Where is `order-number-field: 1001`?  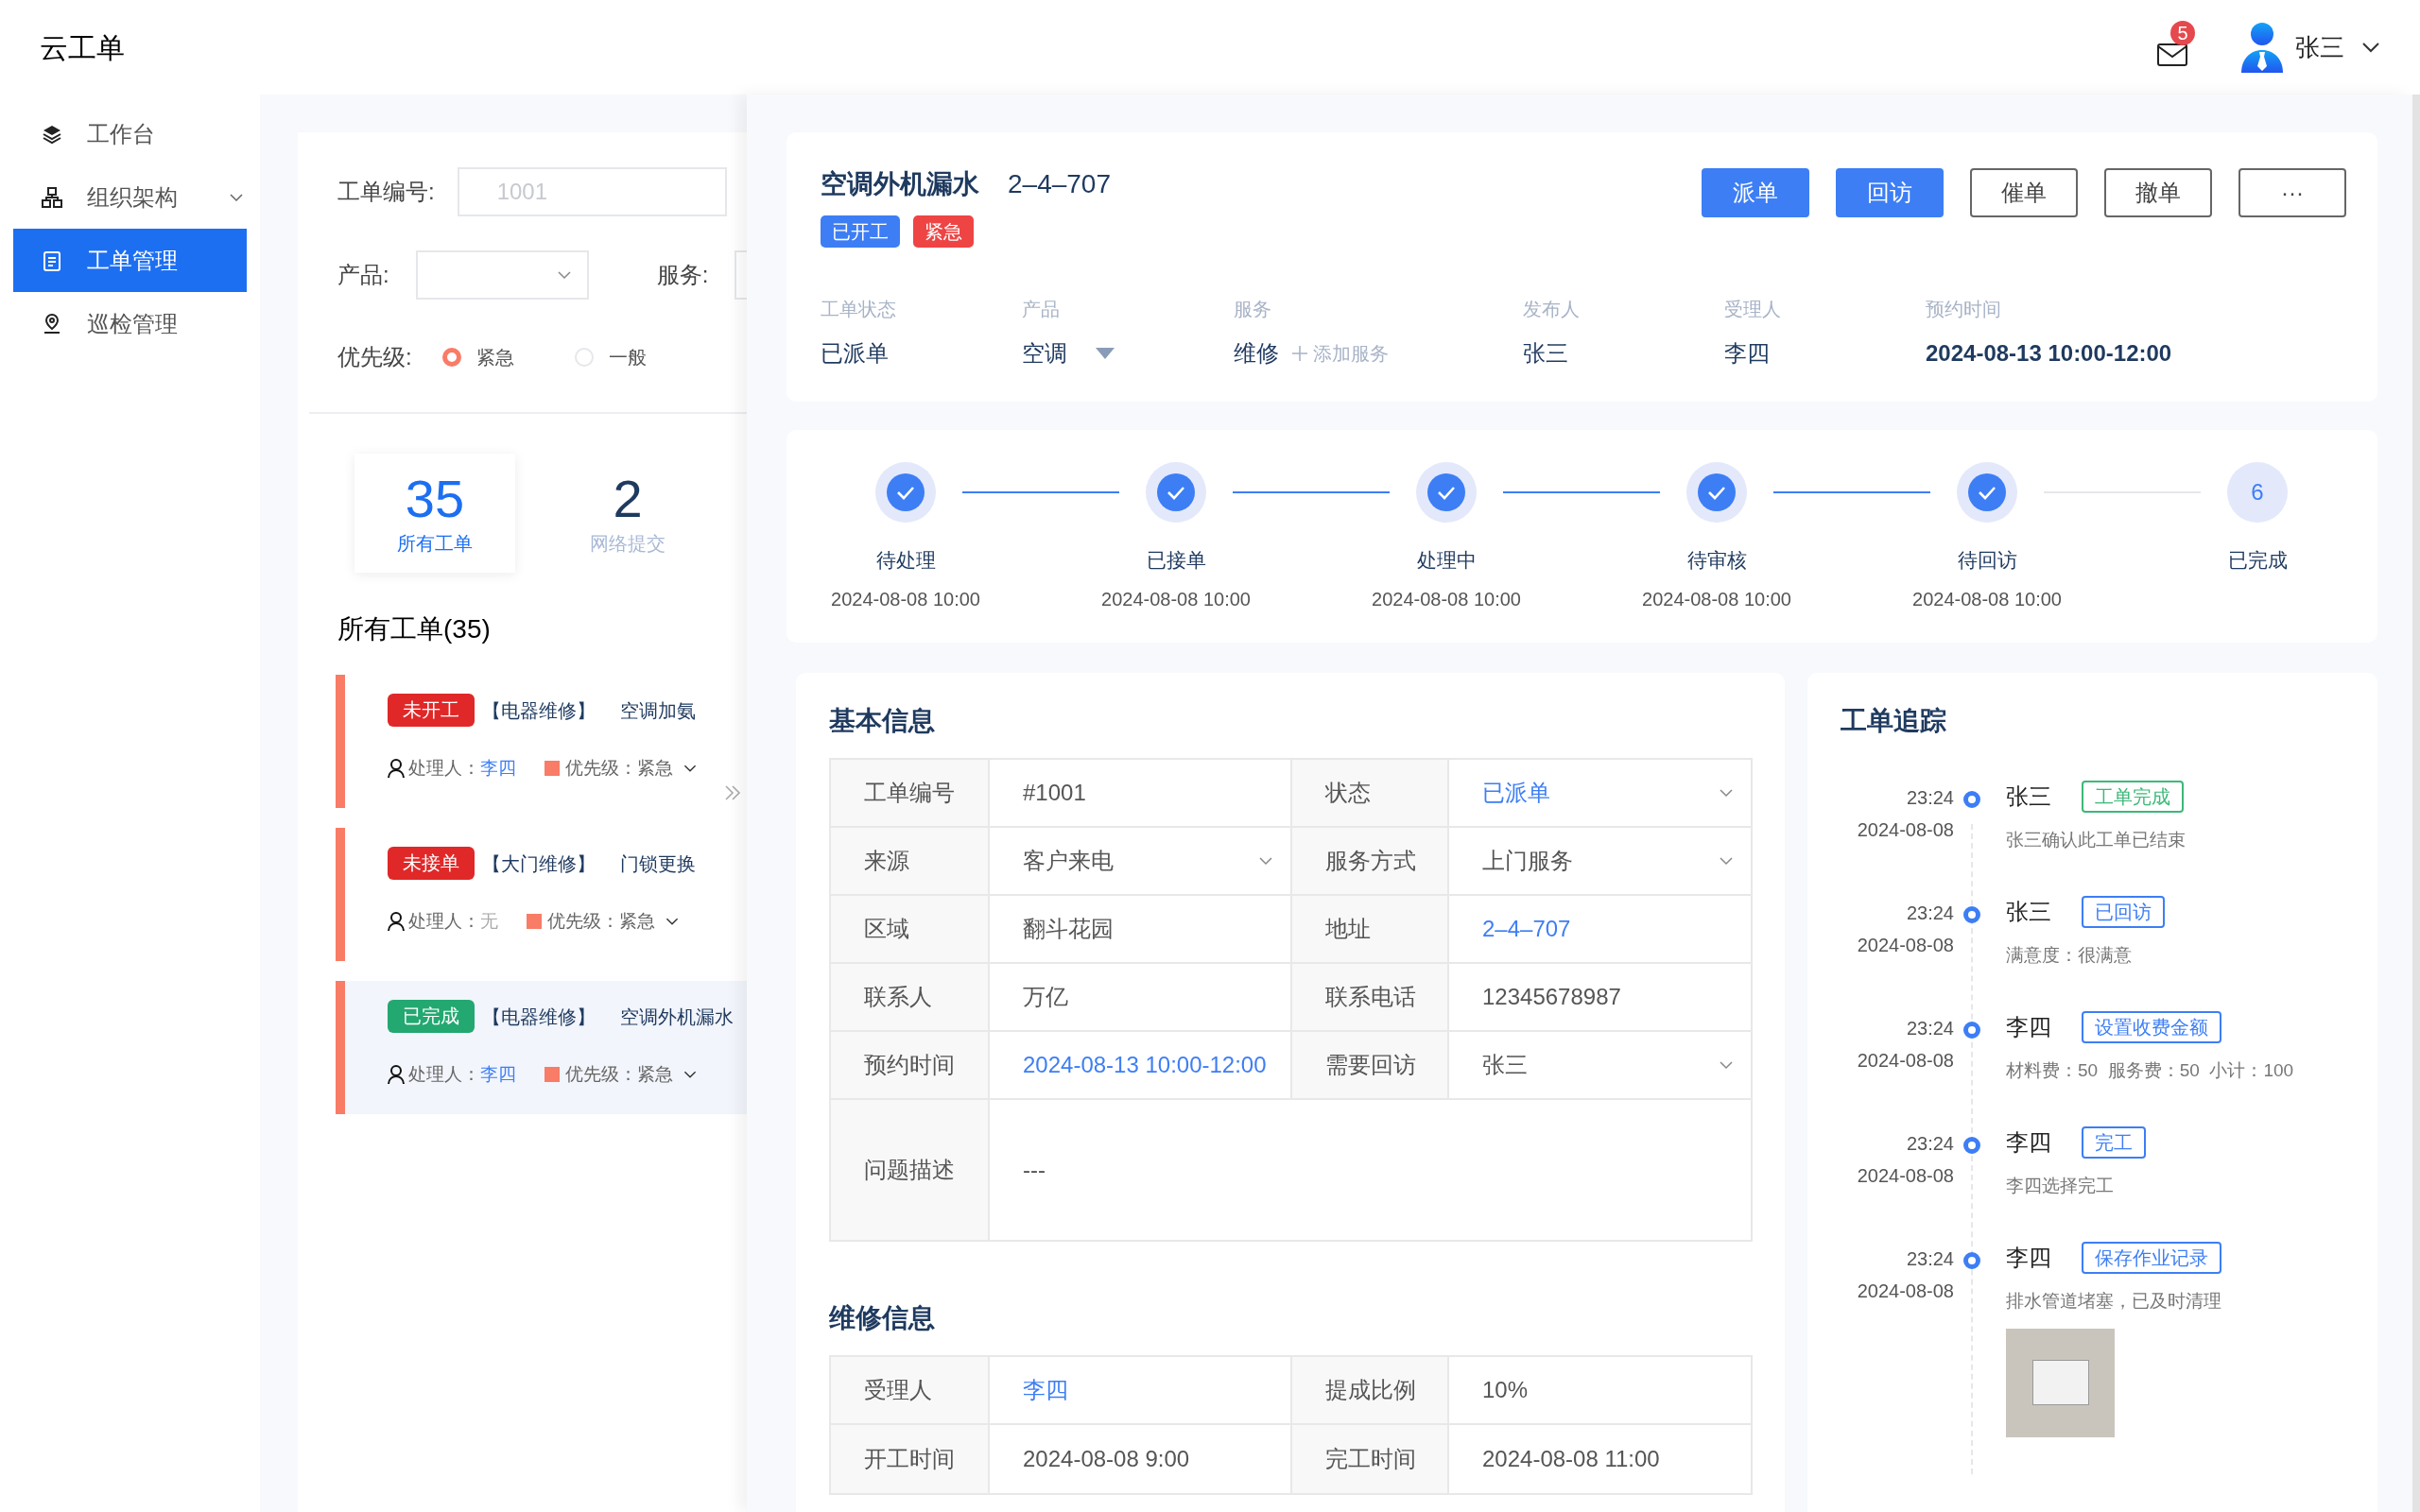 order-number-field: 1001 is located at coordinates (592, 191).